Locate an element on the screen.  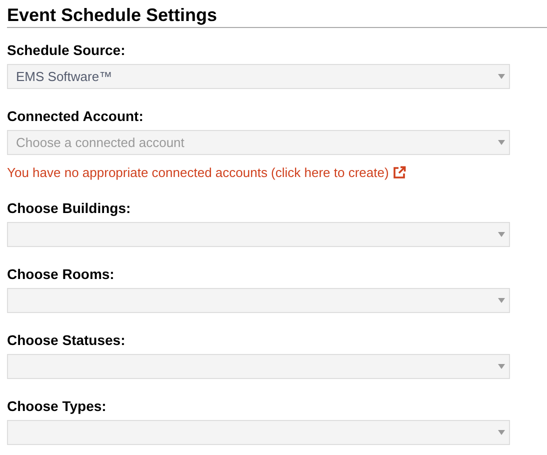
field-label: Choose Buildings: is located at coordinates (69, 207).